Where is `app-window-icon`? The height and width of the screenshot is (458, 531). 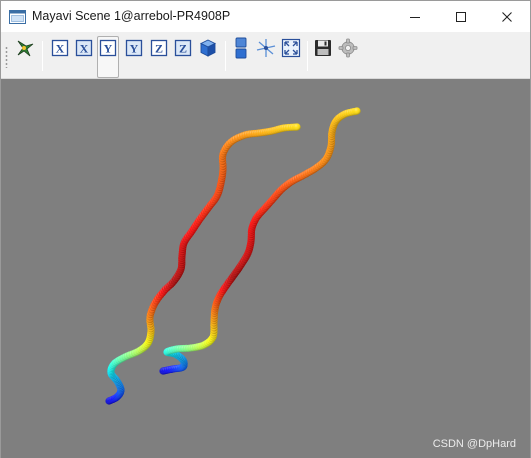 app-window-icon is located at coordinates (17, 17).